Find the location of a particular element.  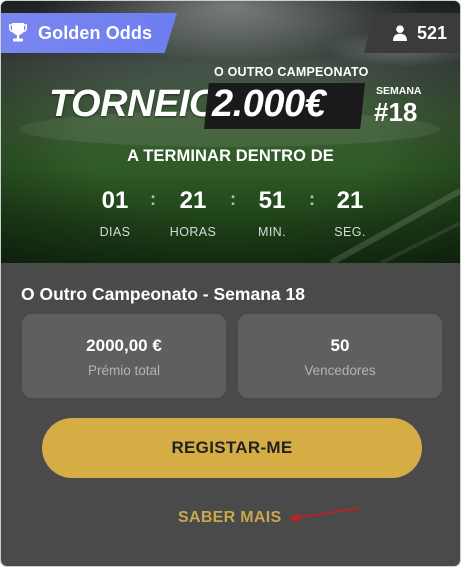

winners-box: 50 Vencedores is located at coordinates (340, 356).